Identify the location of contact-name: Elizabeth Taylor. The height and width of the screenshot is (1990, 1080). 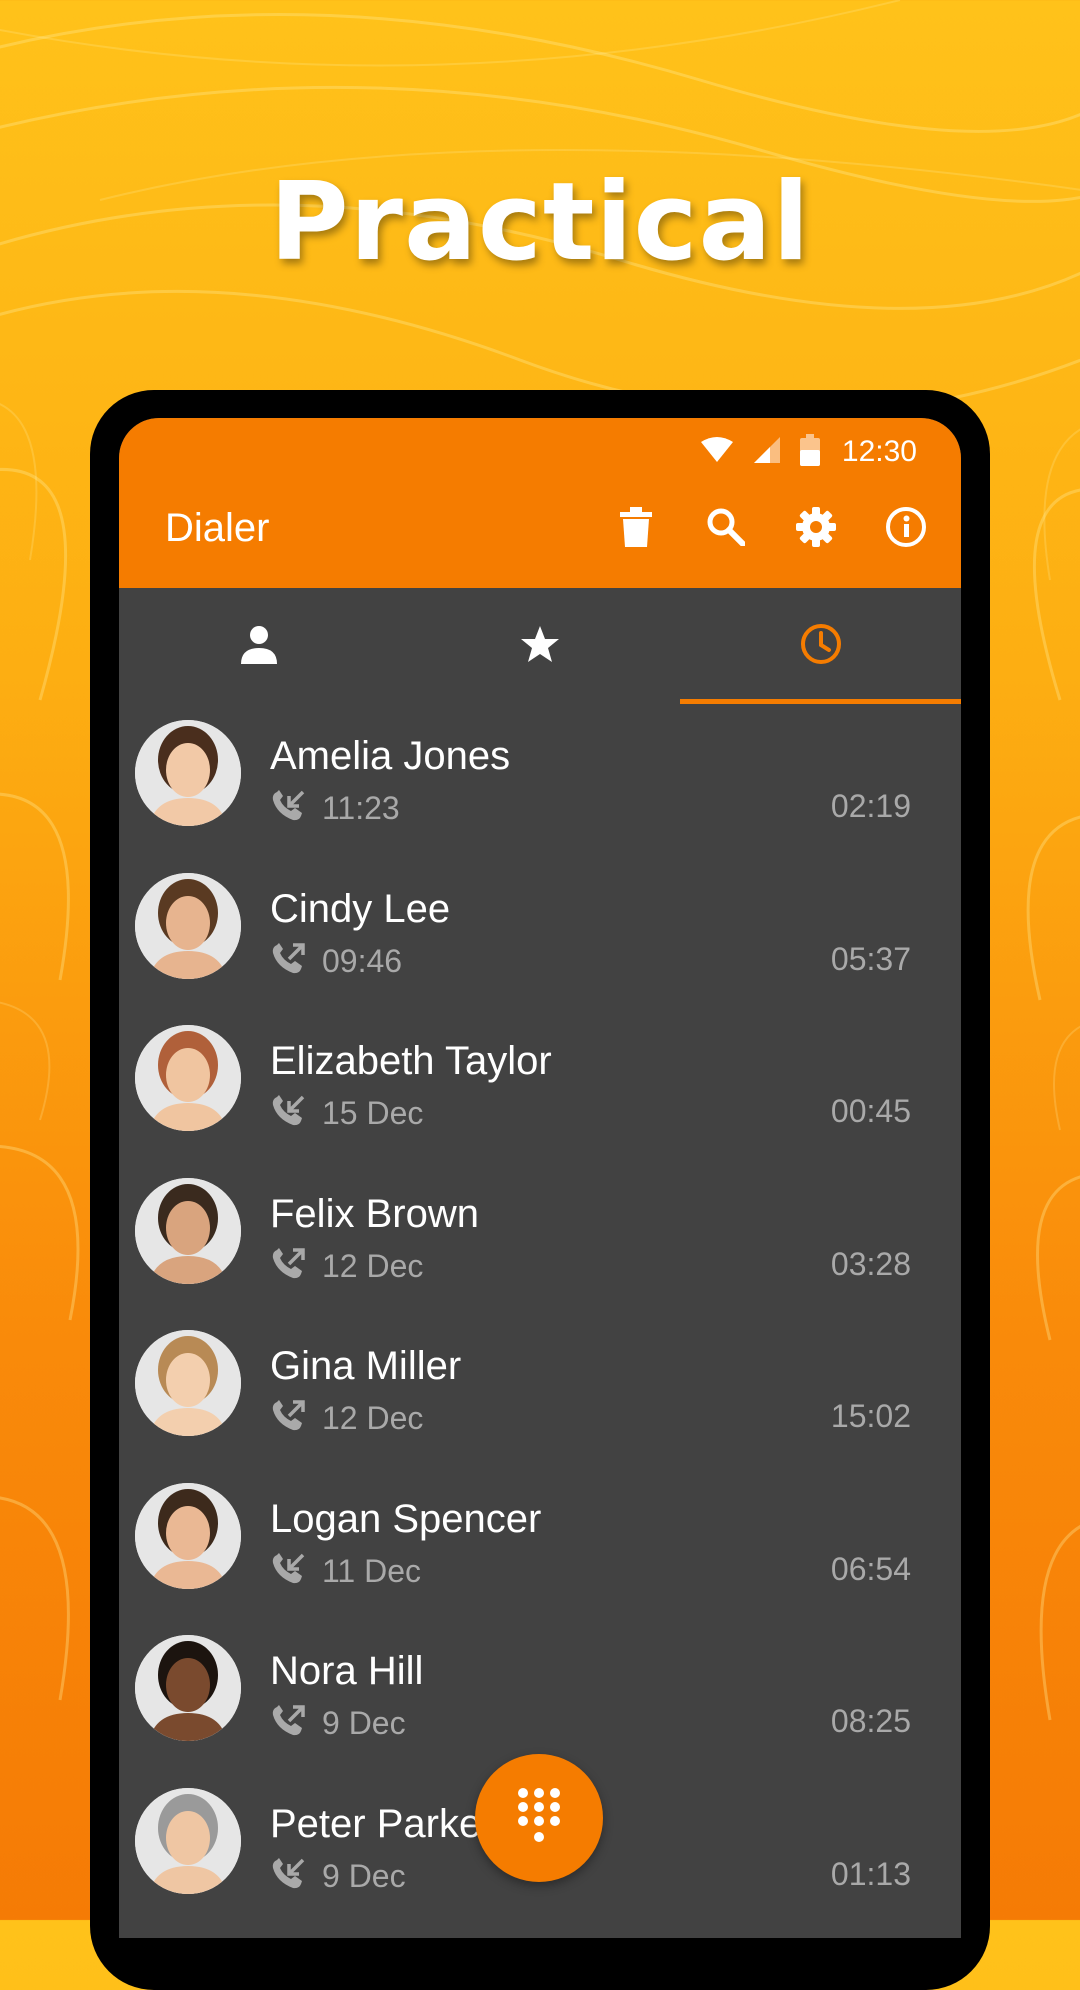
(411, 1061).